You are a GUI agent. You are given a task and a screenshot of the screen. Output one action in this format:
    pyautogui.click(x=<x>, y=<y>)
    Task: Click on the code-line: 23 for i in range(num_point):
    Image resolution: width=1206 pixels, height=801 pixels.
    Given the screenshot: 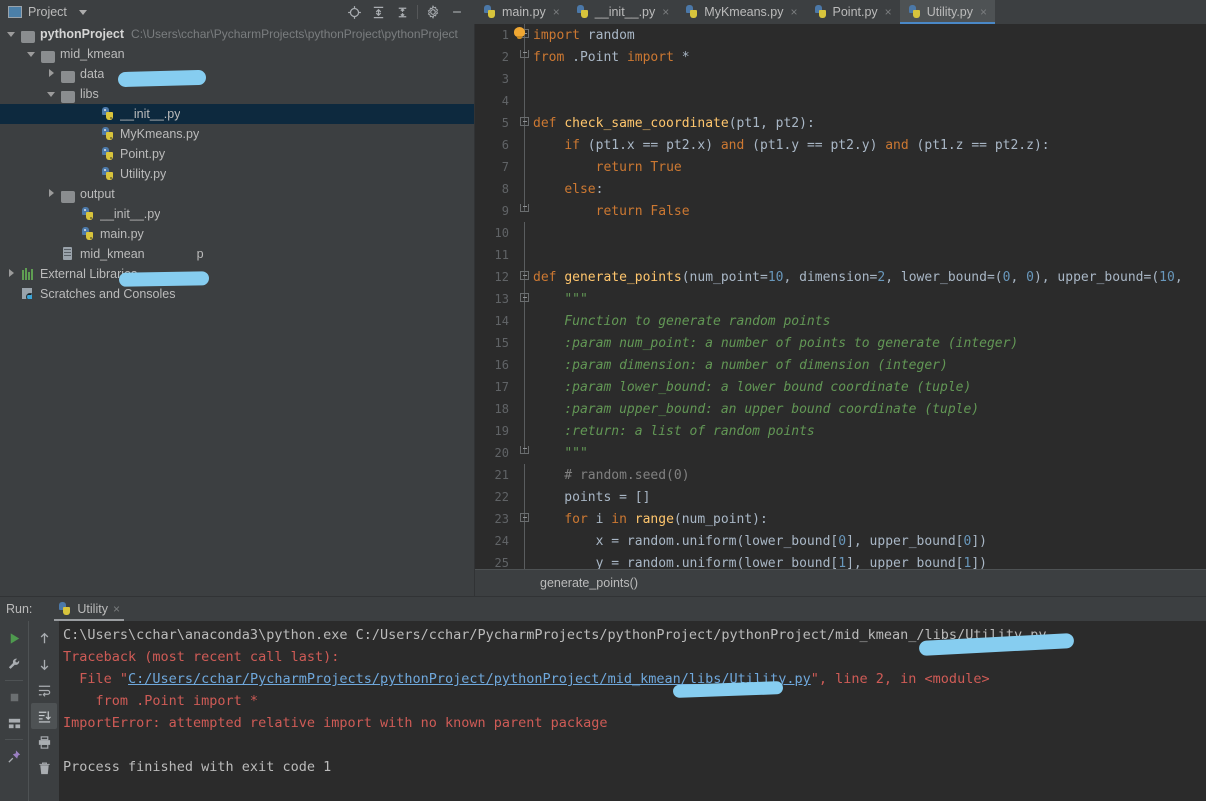 What is the action you would take?
    pyautogui.click(x=840, y=519)
    